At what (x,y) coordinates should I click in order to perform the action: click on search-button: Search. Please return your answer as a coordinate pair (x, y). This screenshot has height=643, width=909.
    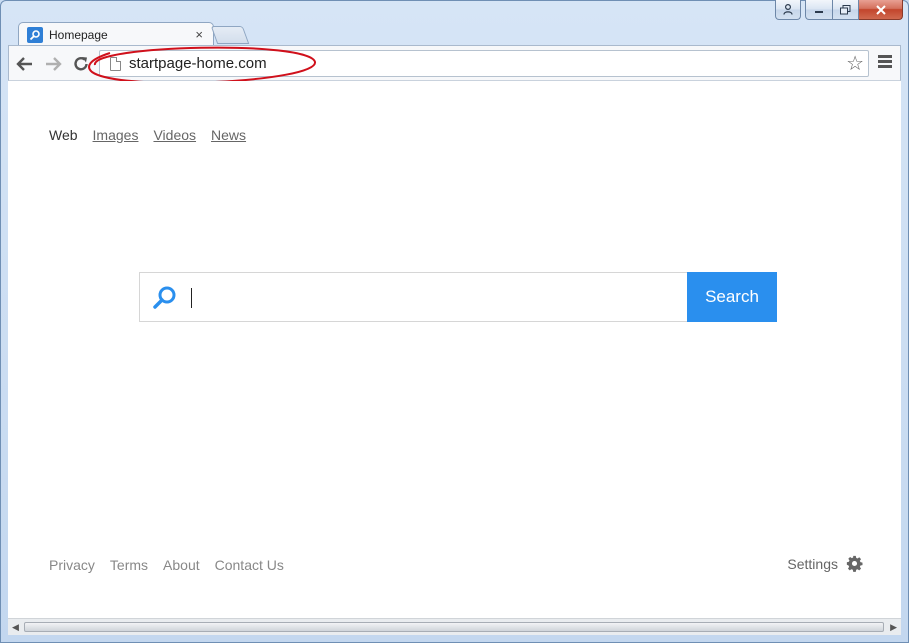
    Looking at the image, I should click on (732, 297).